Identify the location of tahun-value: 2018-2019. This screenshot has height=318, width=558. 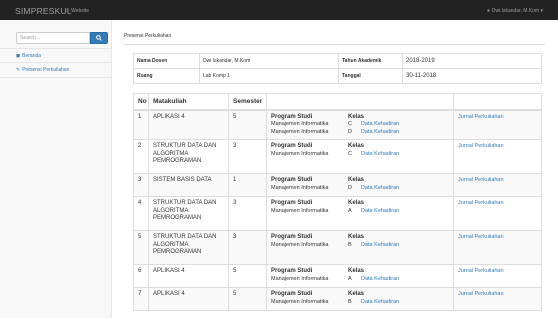
(472, 61).